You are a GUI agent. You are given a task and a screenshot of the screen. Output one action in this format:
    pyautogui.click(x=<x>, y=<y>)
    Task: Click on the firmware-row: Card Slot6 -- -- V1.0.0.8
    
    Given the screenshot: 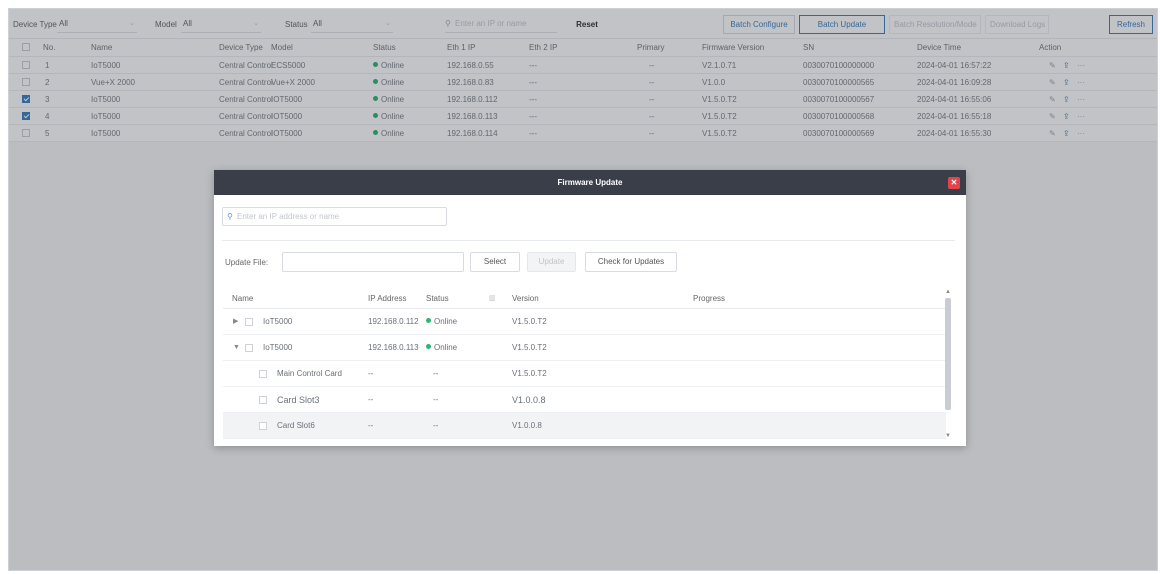 What is the action you would take?
    pyautogui.click(x=584, y=426)
    